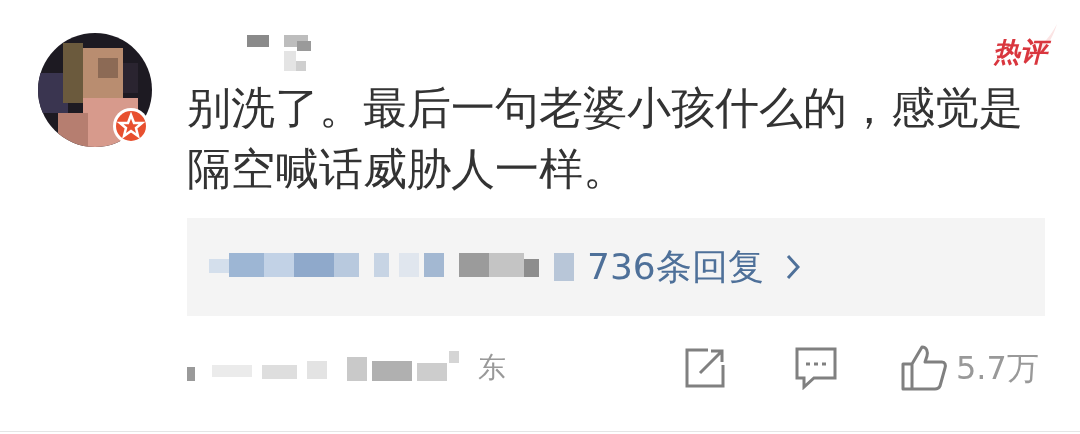 The image size is (1080, 434). What do you see at coordinates (792, 267) in the screenshot?
I see `chevron-right-icon` at bounding box center [792, 267].